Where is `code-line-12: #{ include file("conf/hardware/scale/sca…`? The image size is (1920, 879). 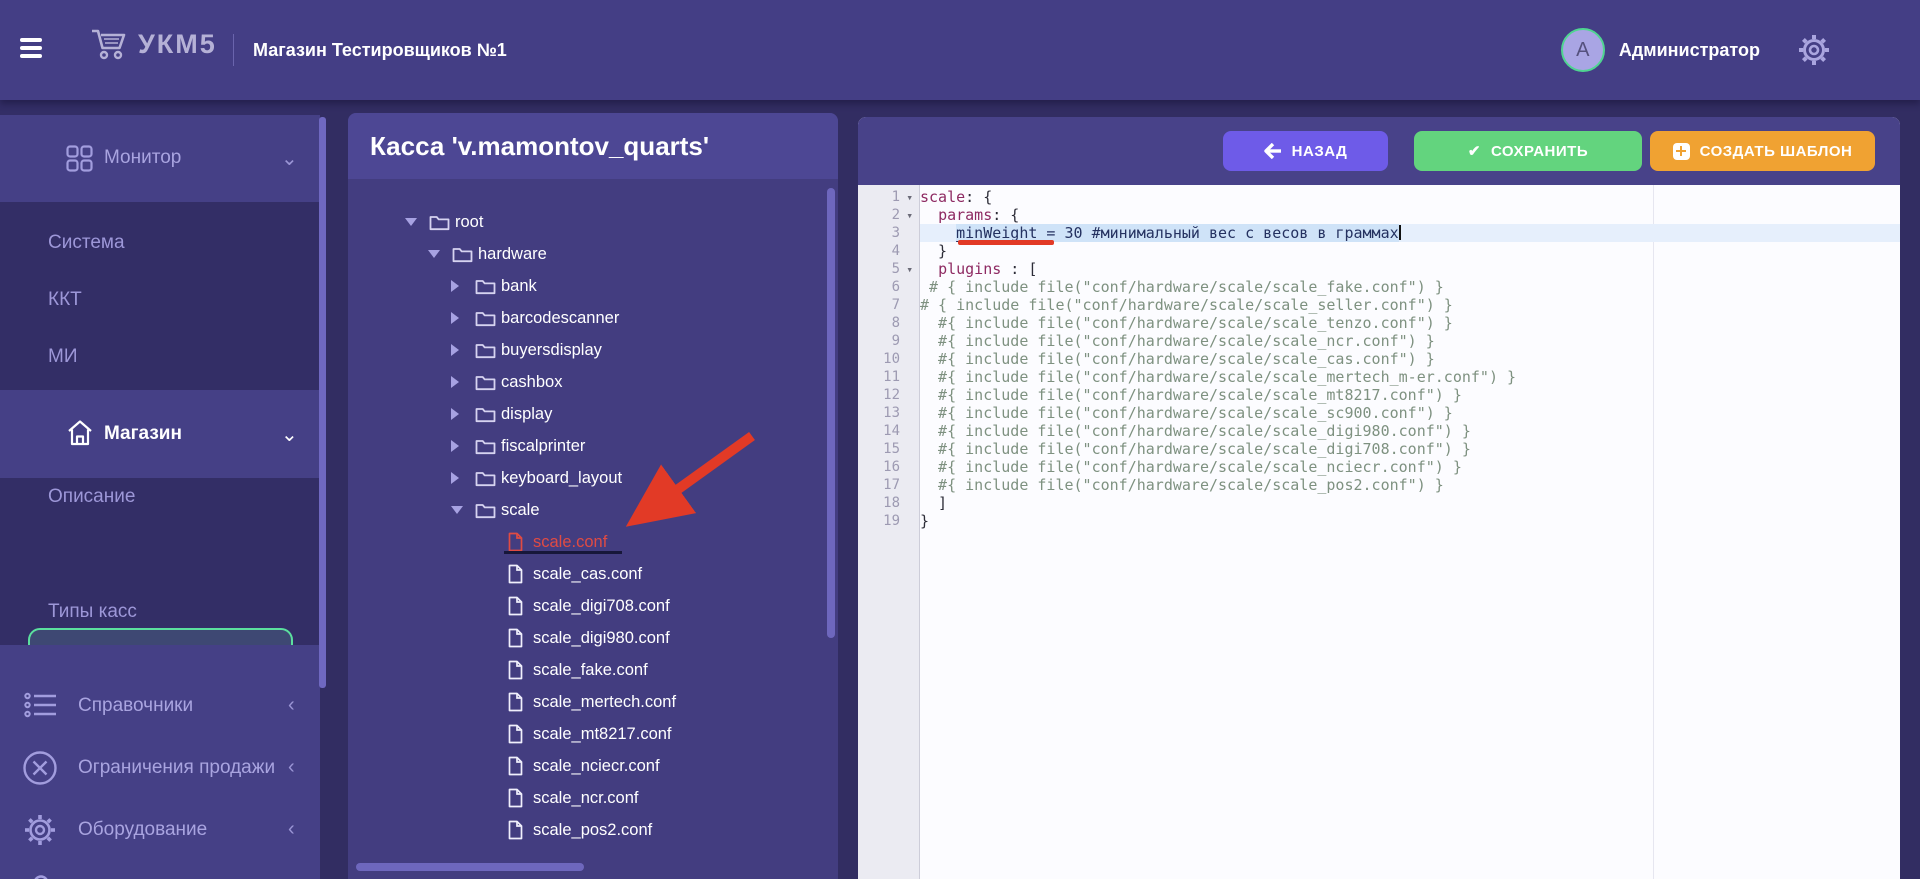
code-line-12: #{ include file("conf/hardware/scale/sca… is located at coordinates (1410, 395).